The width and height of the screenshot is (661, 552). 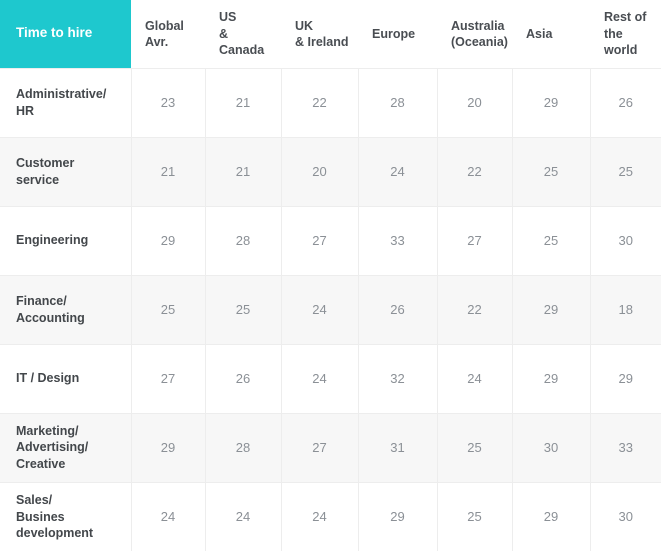 I want to click on row-label: Marketing/ Advertising/ Creative, so click(x=66, y=447).